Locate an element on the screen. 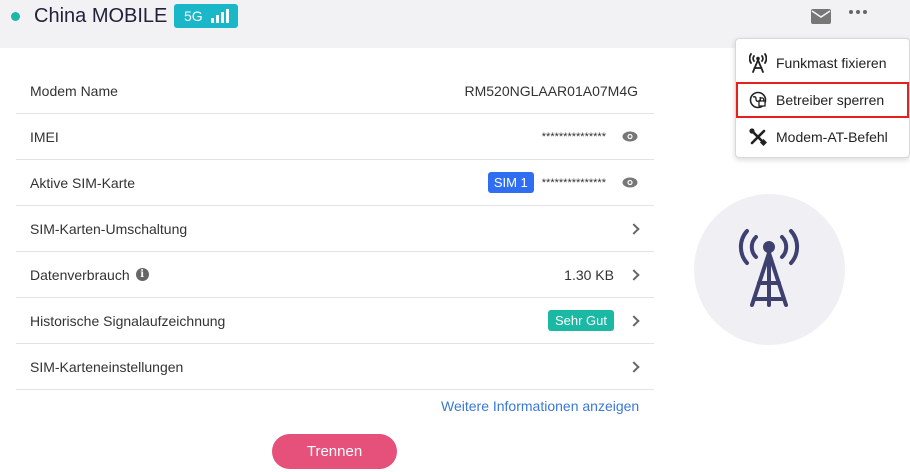 The image size is (910, 472). tower-illustration is located at coordinates (769, 269).